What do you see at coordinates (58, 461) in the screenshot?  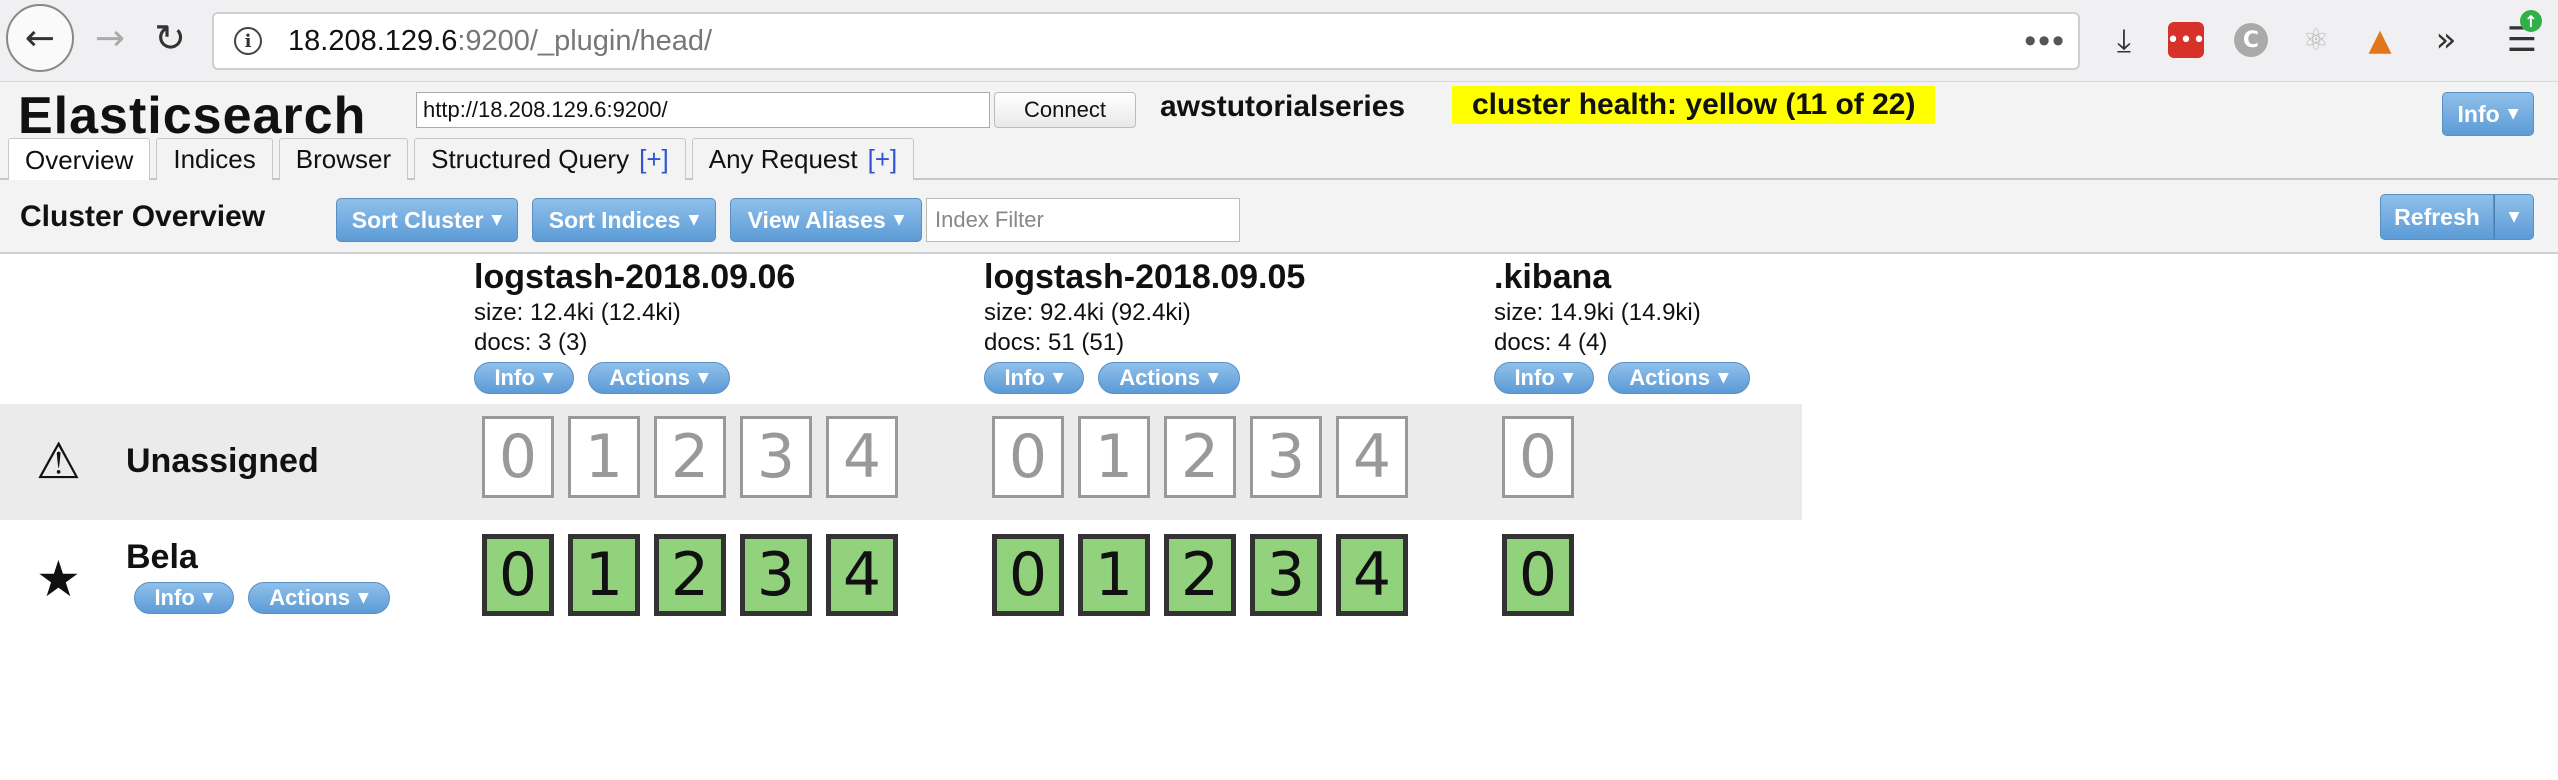 I see `warning-icon: ⚠` at bounding box center [58, 461].